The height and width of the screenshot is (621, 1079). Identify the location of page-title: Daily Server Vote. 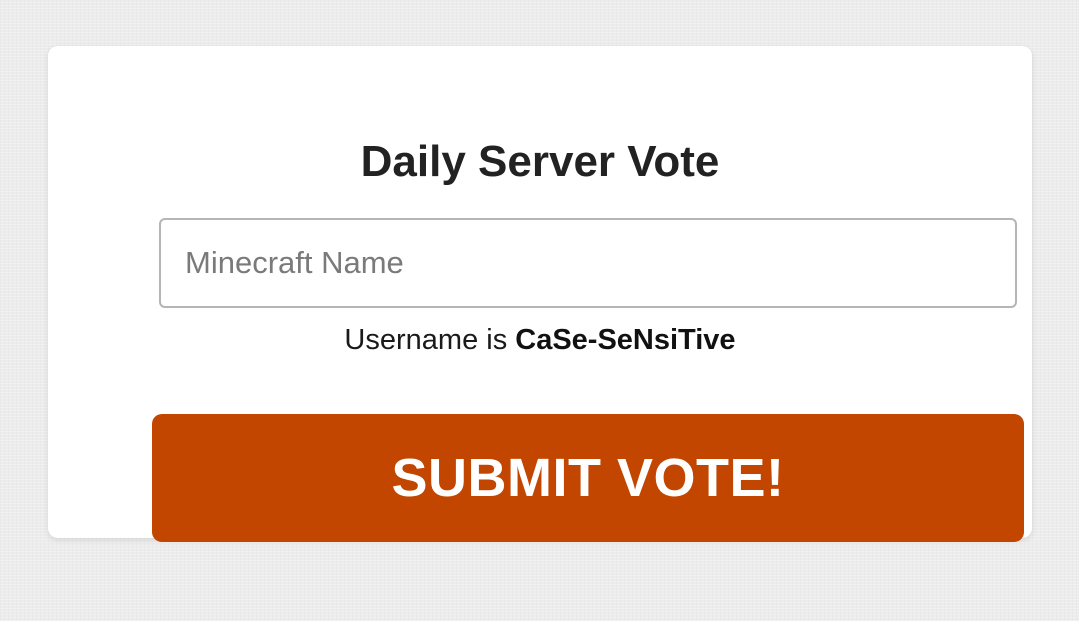
(540, 161).